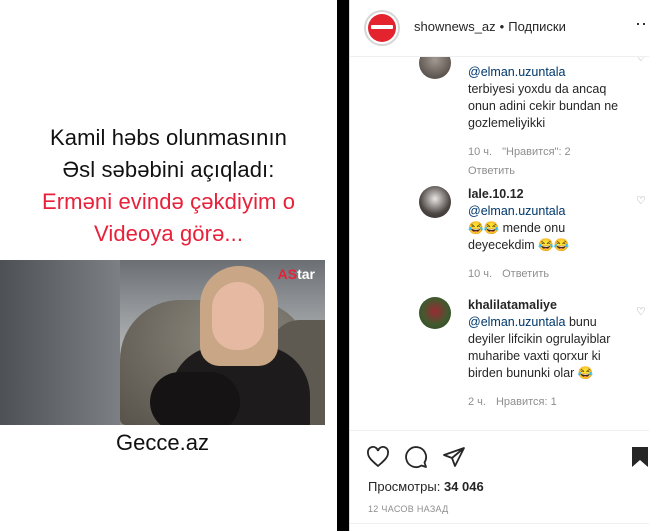 Image resolution: width=649 pixels, height=531 pixels. Describe the element at coordinates (642, 24) in the screenshot. I see `more-icon: ⋯` at that location.